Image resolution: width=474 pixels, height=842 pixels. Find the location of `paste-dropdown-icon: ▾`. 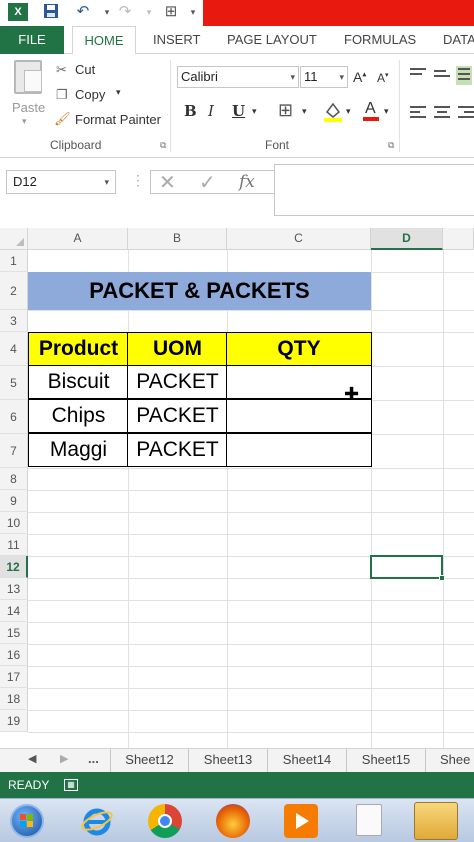

paste-dropdown-icon: ▾ is located at coordinates (24, 121).